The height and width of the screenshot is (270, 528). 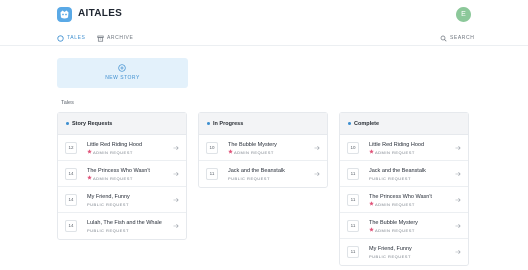 What do you see at coordinates (404, 124) in the screenshot?
I see `column-header: Complete` at bounding box center [404, 124].